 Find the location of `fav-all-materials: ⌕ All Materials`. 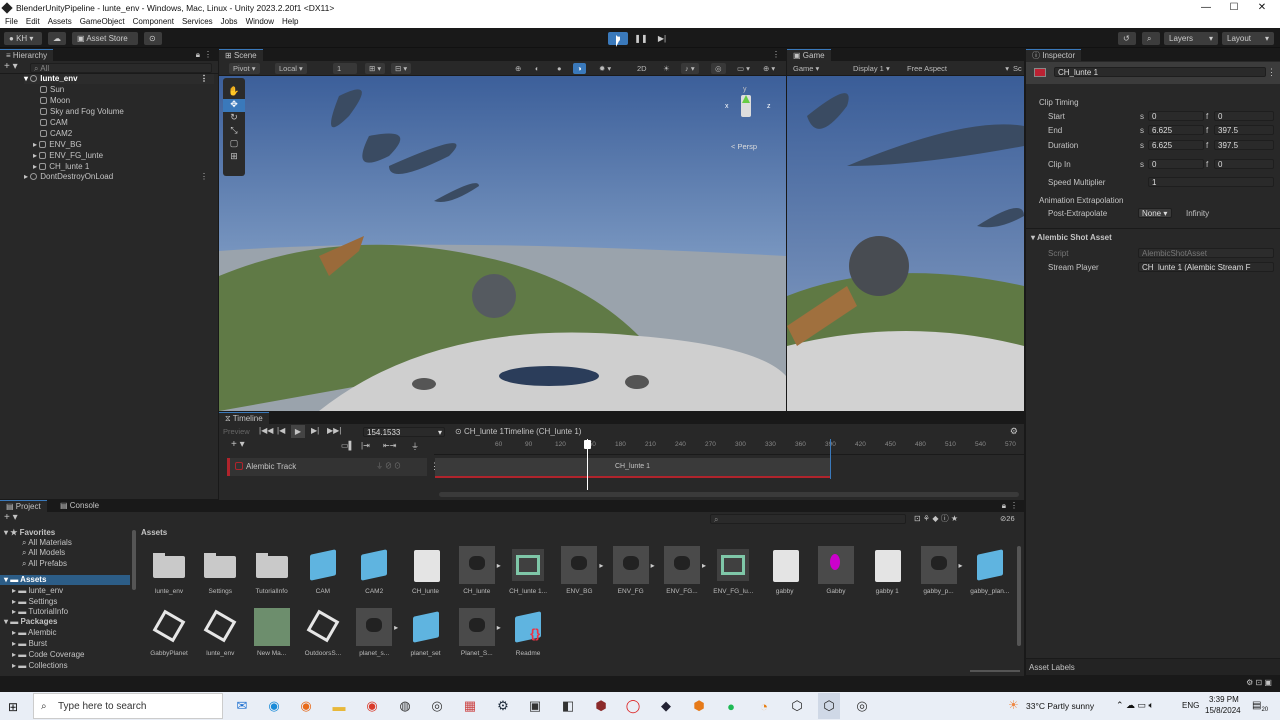

fav-all-materials: ⌕ All Materials is located at coordinates (47, 543).